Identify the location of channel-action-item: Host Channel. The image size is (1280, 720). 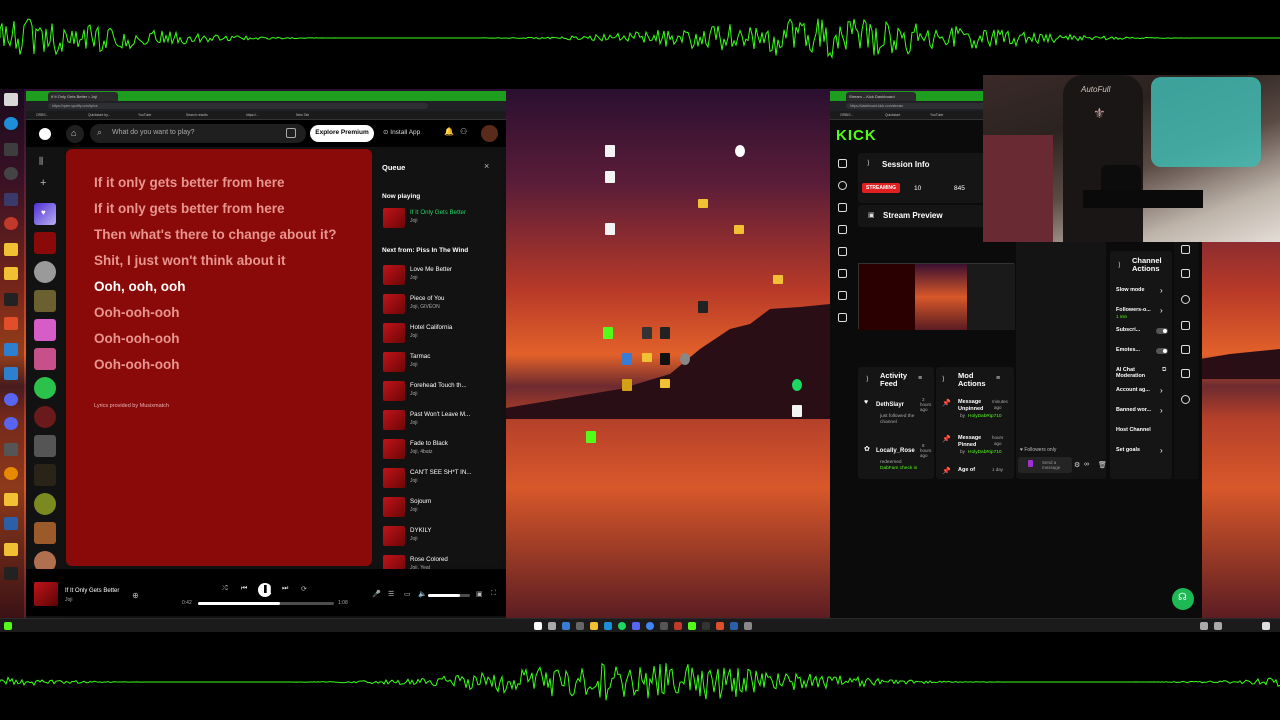
(1143, 433).